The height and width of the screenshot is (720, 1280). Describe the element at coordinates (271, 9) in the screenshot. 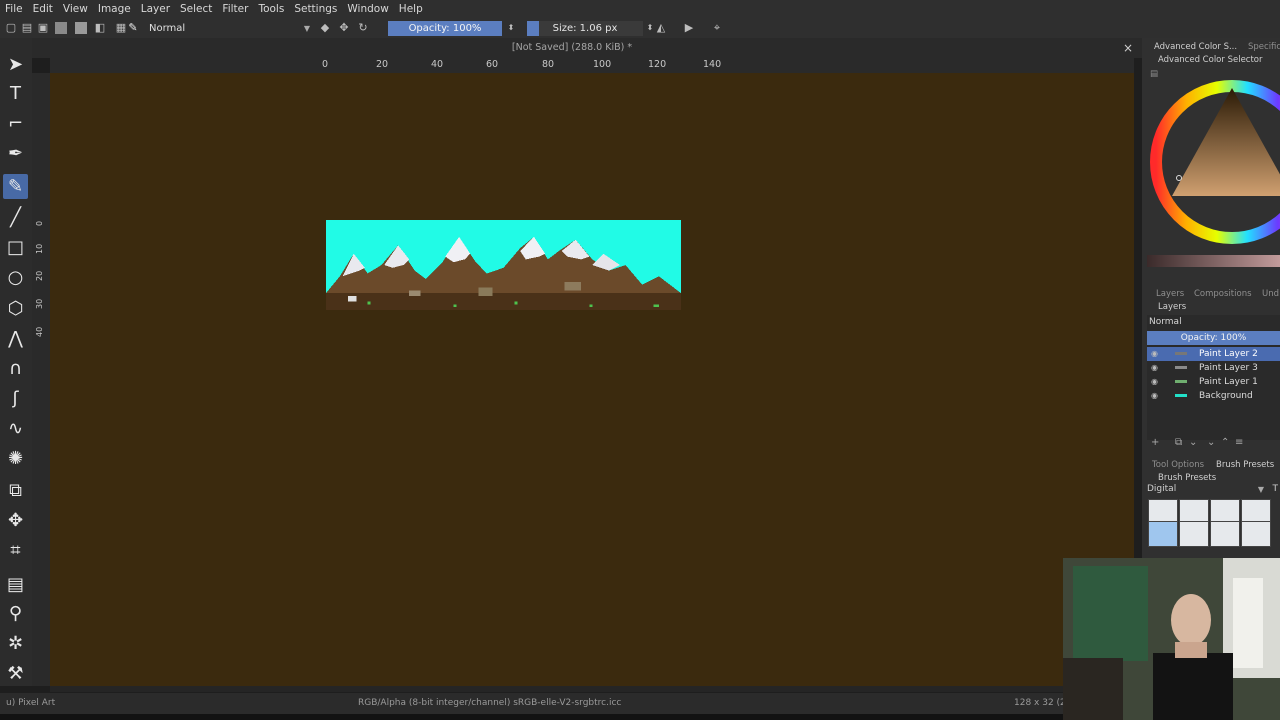

I see `menu-tools: Tools` at that location.